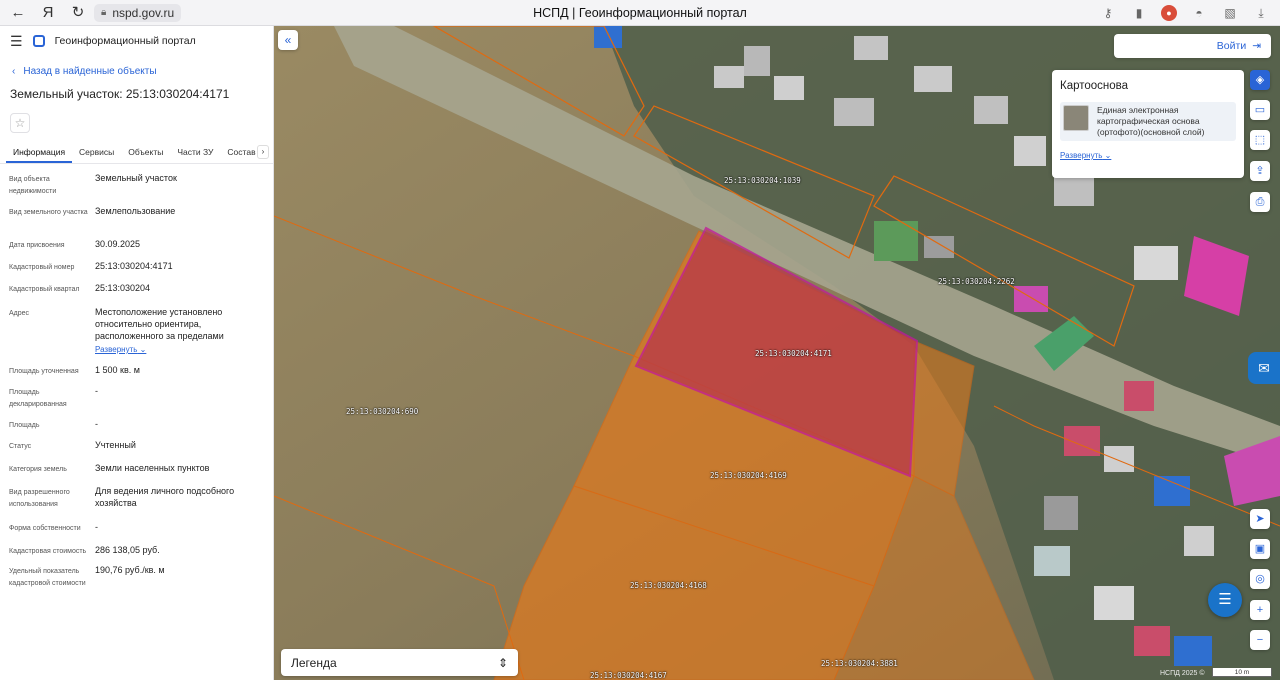  Describe the element at coordinates (91, 266) in the screenshot. I see `property-row: Кадастровый номер 25:13:030204:4171` at that location.